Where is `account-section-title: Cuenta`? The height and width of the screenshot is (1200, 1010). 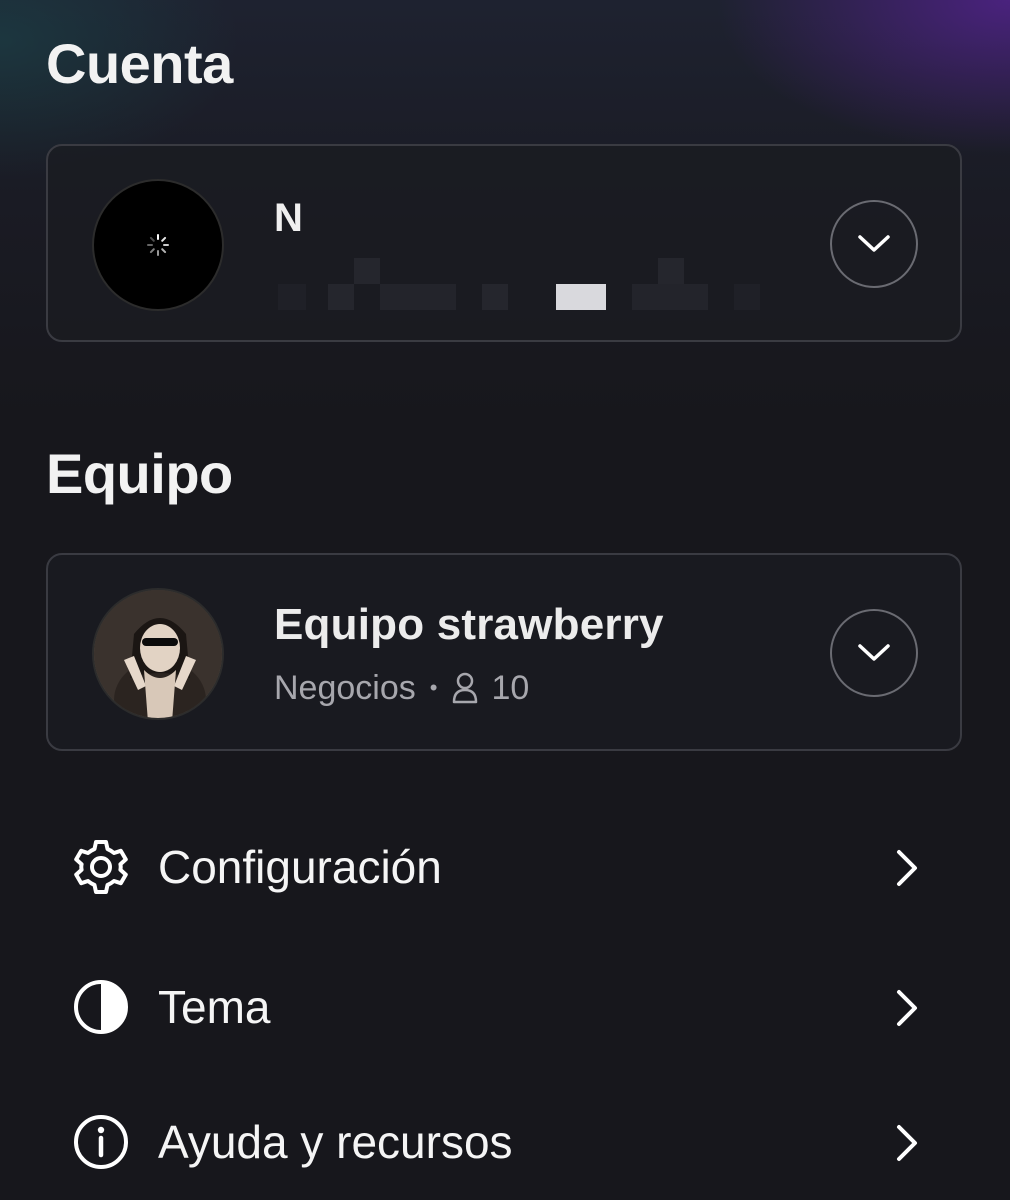
account-section-title: Cuenta is located at coordinates (139, 63).